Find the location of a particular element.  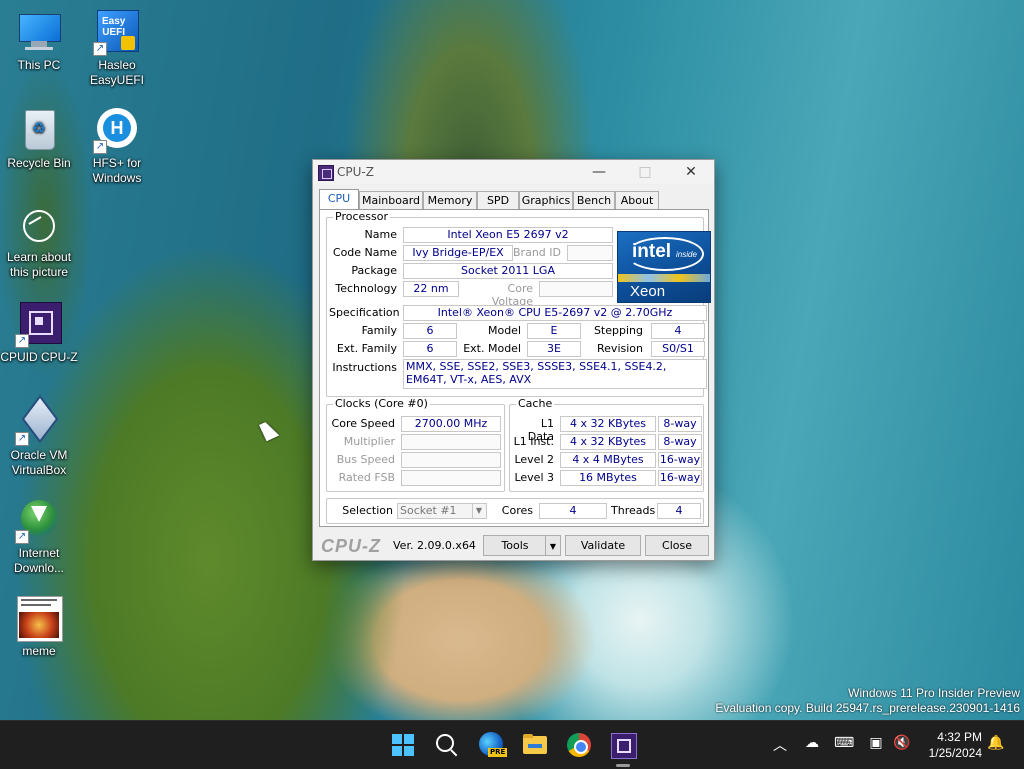

window-title: CPU-Z is located at coordinates (355, 172).